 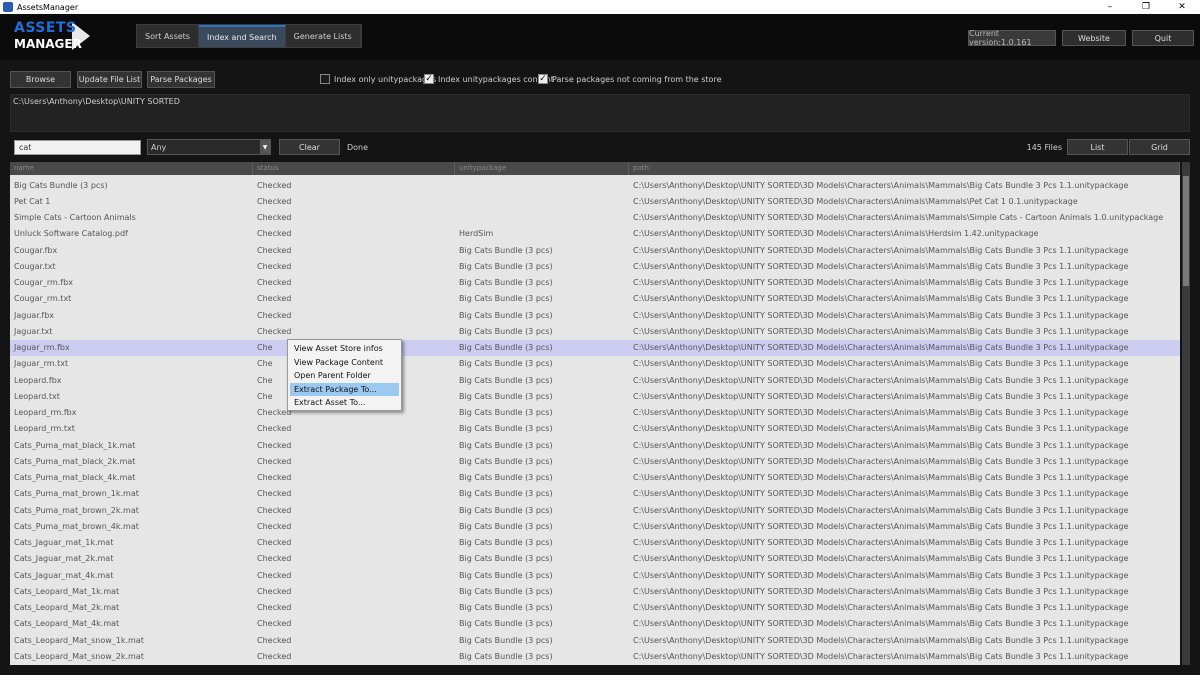 I want to click on menu-item-open-parent-folder: Open Parent Folder, so click(x=344, y=376).